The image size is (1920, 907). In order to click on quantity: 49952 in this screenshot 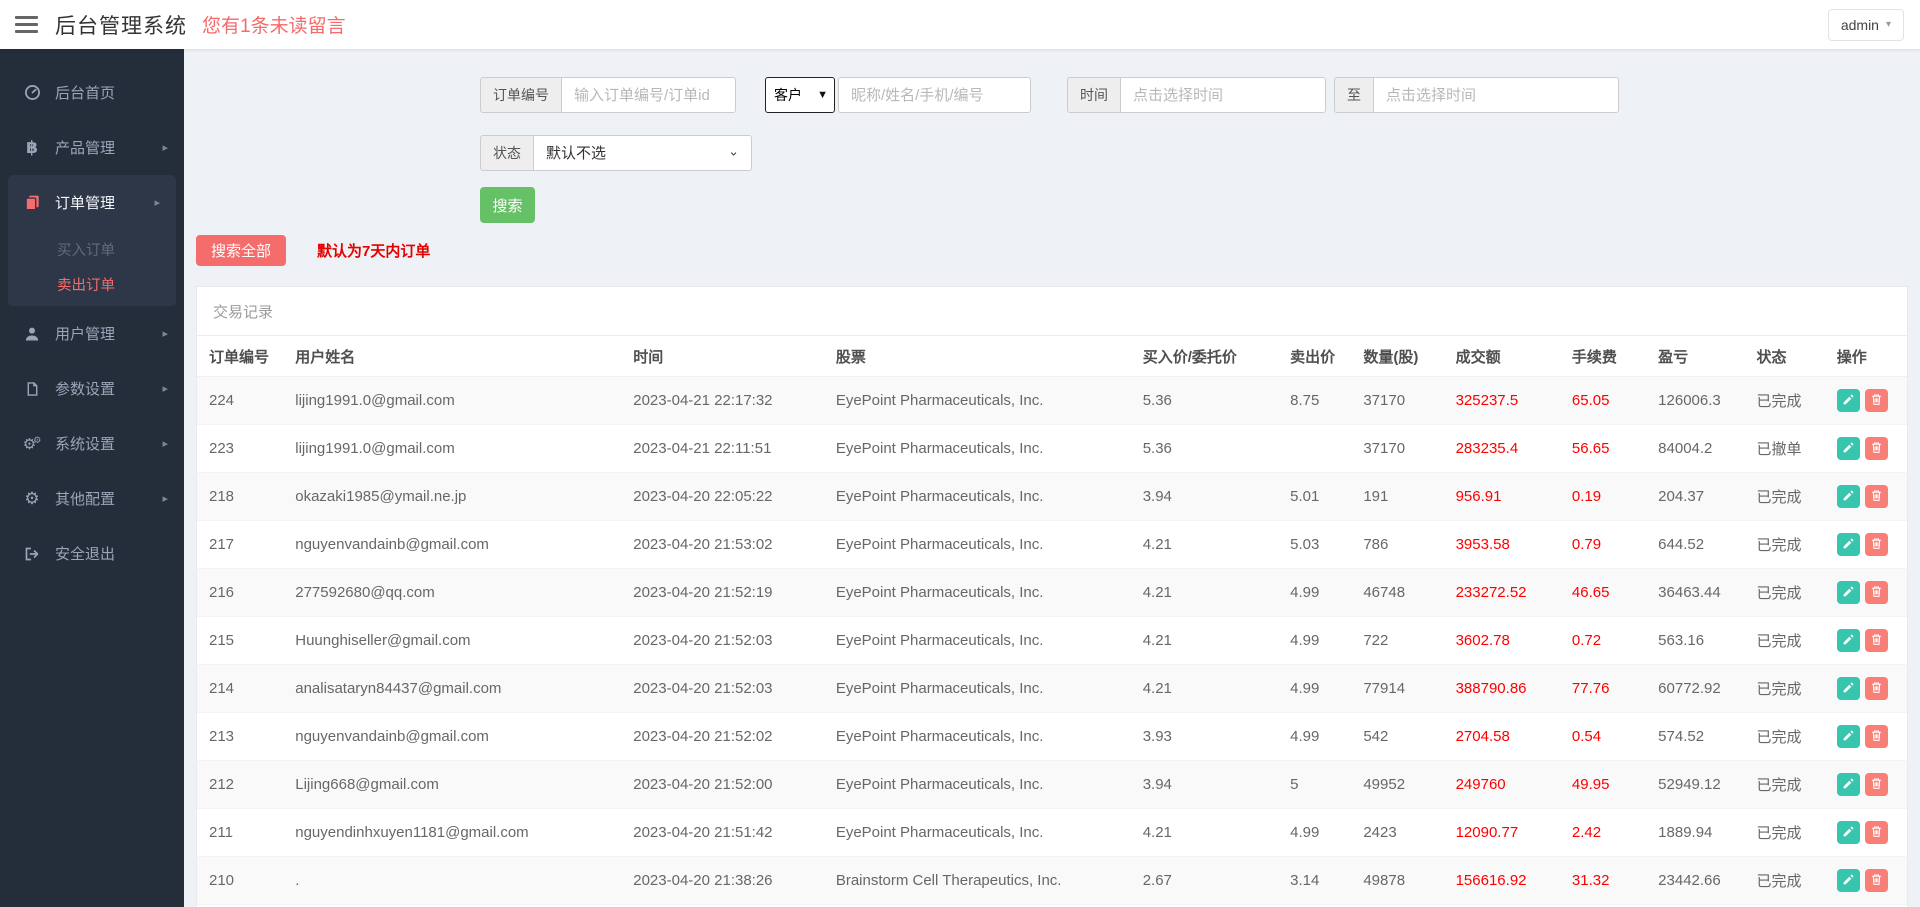, I will do `click(1401, 784)`.